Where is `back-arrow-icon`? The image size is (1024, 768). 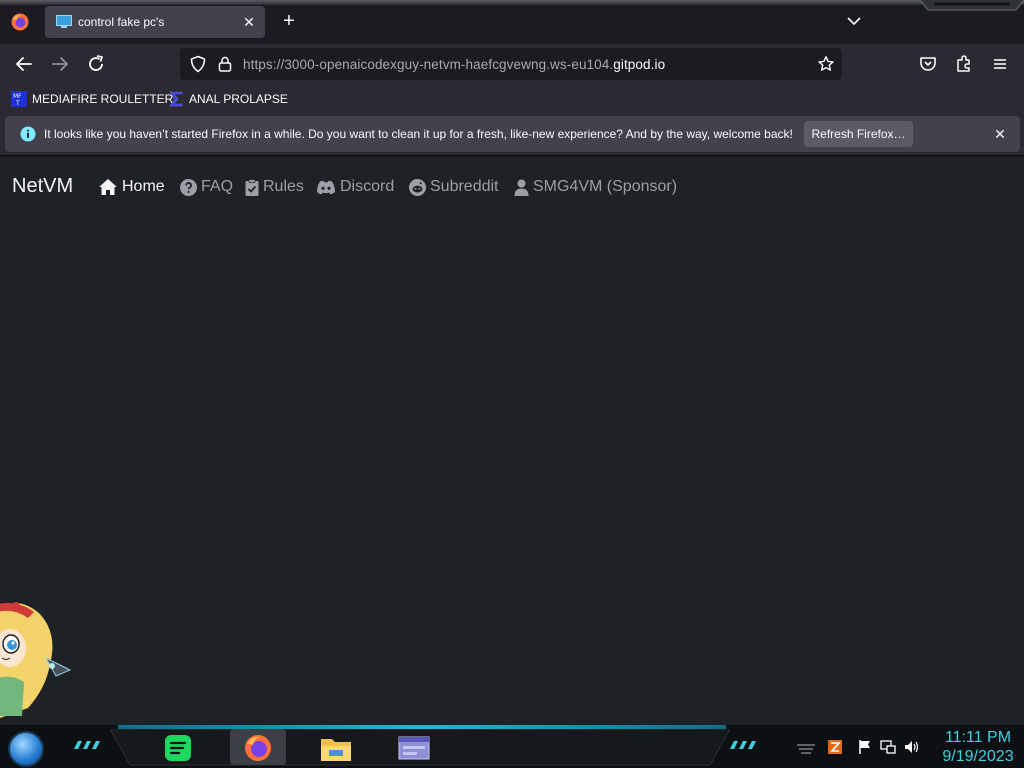
back-arrow-icon is located at coordinates (24, 64).